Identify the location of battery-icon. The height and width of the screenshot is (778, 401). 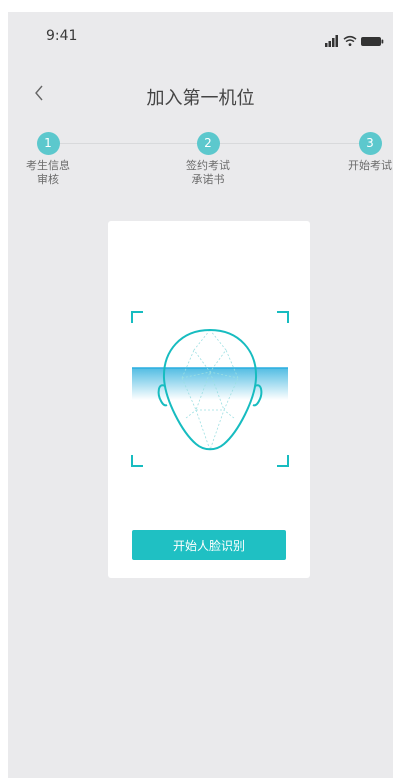
(372, 41).